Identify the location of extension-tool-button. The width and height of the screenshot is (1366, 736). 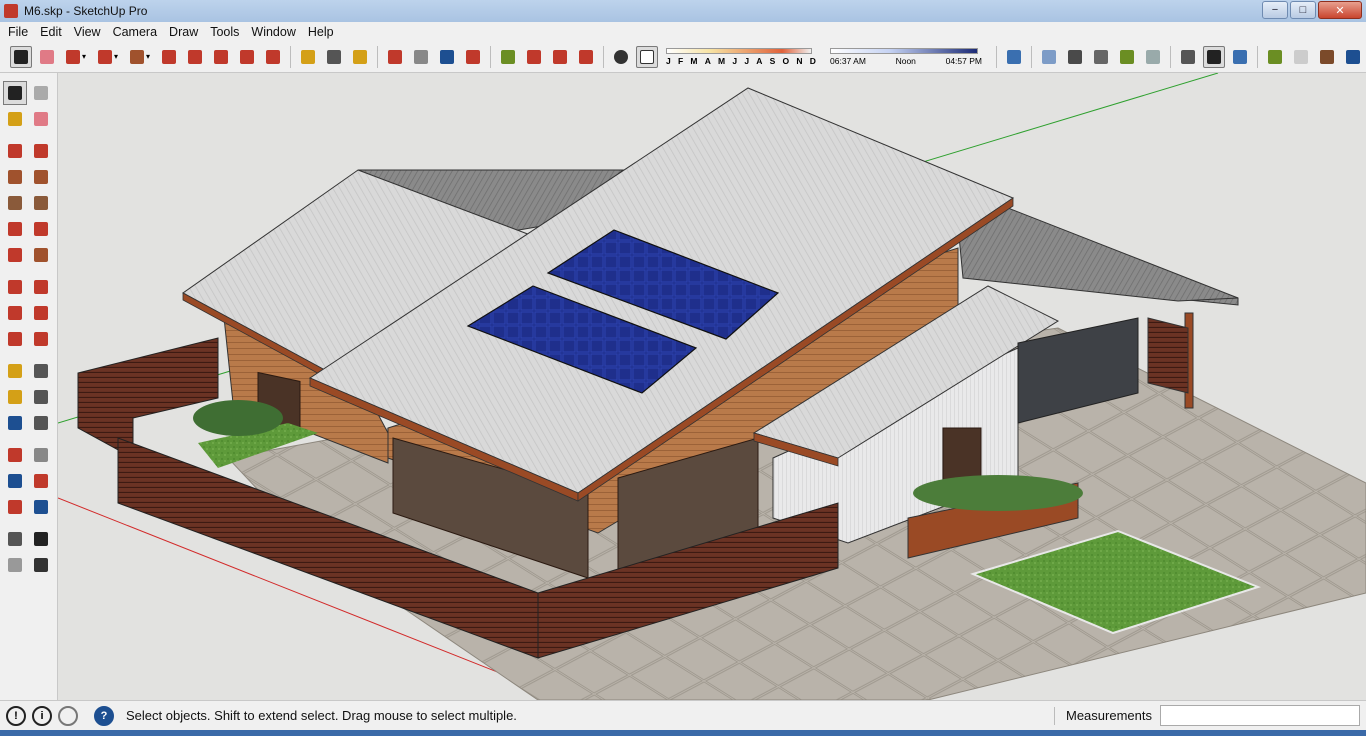
(560, 57).